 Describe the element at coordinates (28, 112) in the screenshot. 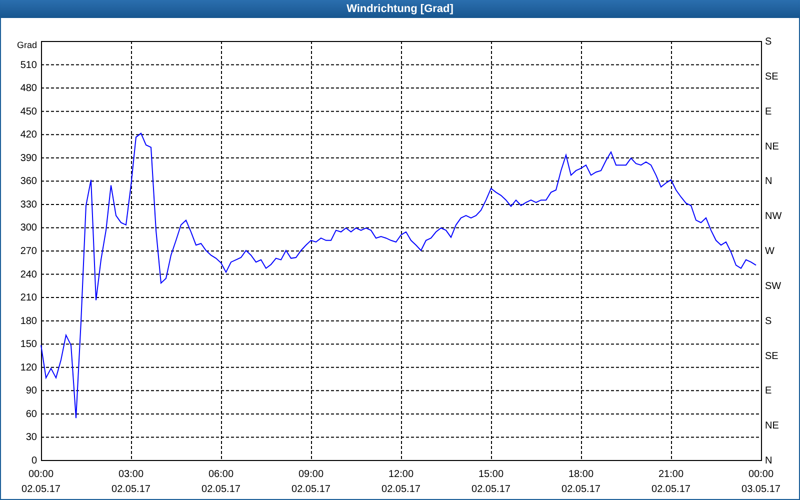

I see `y-tick-label: 450` at that location.